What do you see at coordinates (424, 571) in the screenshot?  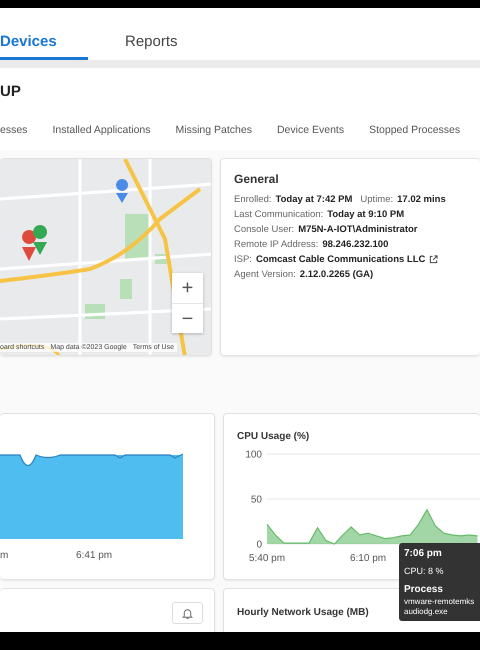 I see `tooltip-value: CPU: 8 %` at bounding box center [424, 571].